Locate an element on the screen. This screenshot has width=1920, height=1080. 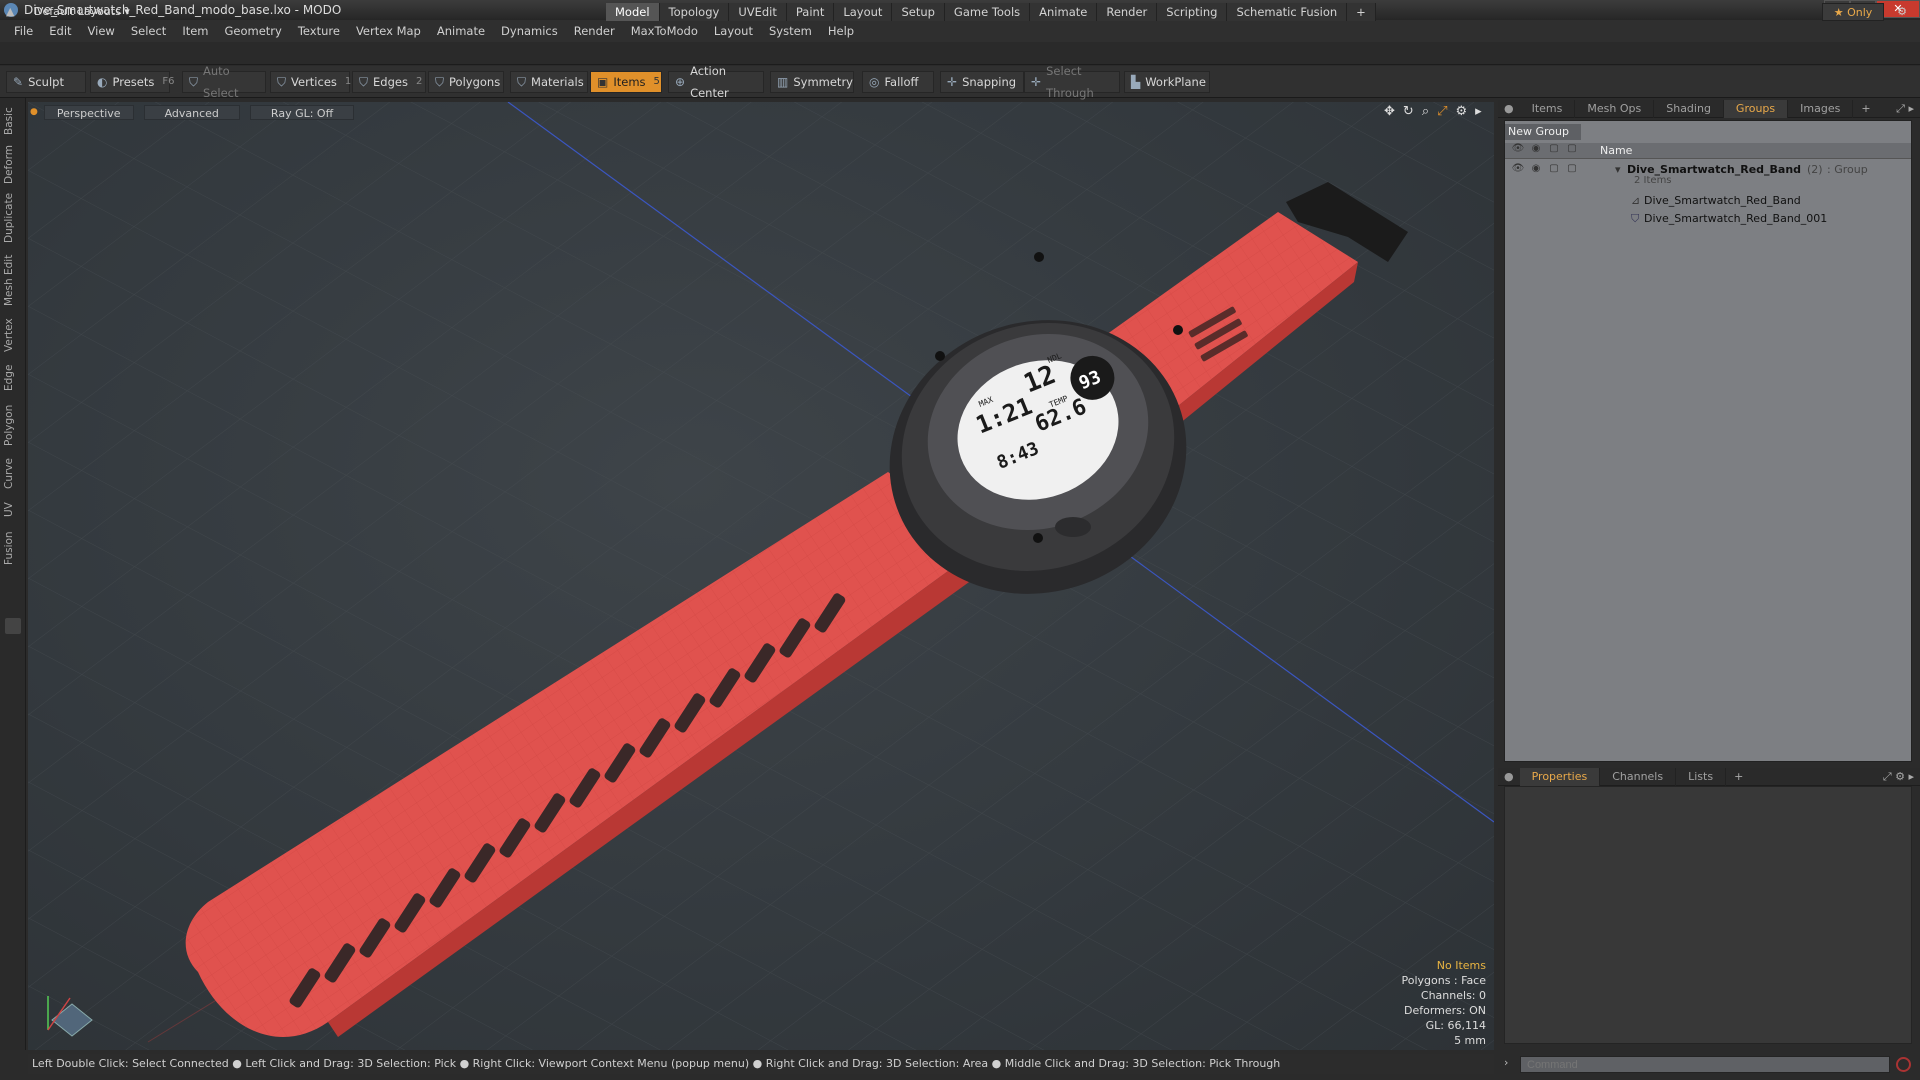
menu-maxtomodo: MaxToModo is located at coordinates (664, 31).